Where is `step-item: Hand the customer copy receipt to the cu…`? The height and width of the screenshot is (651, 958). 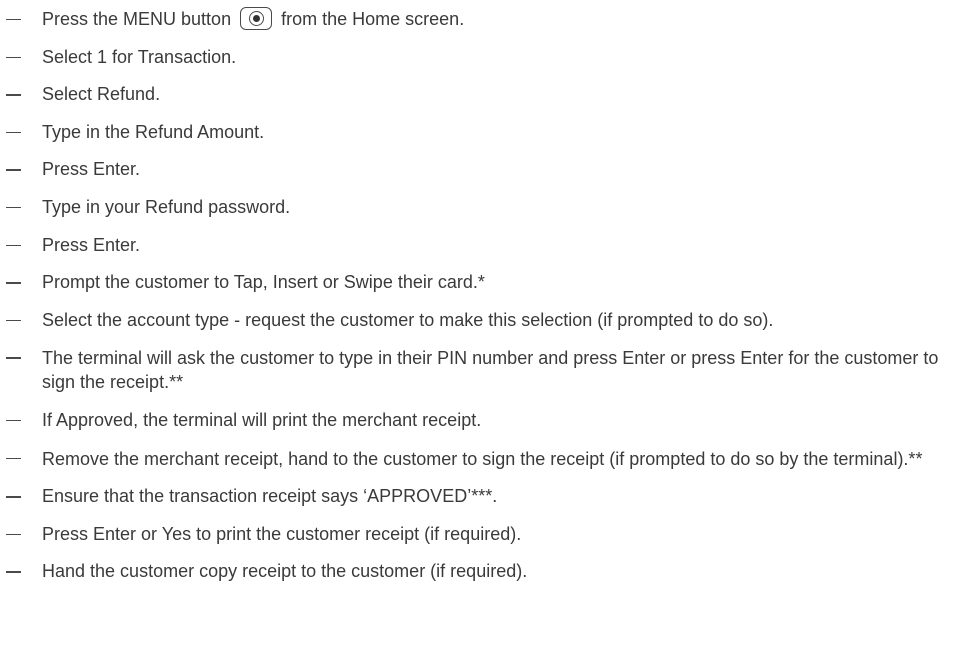 step-item: Hand the customer copy receipt to the cu… is located at coordinates (479, 571).